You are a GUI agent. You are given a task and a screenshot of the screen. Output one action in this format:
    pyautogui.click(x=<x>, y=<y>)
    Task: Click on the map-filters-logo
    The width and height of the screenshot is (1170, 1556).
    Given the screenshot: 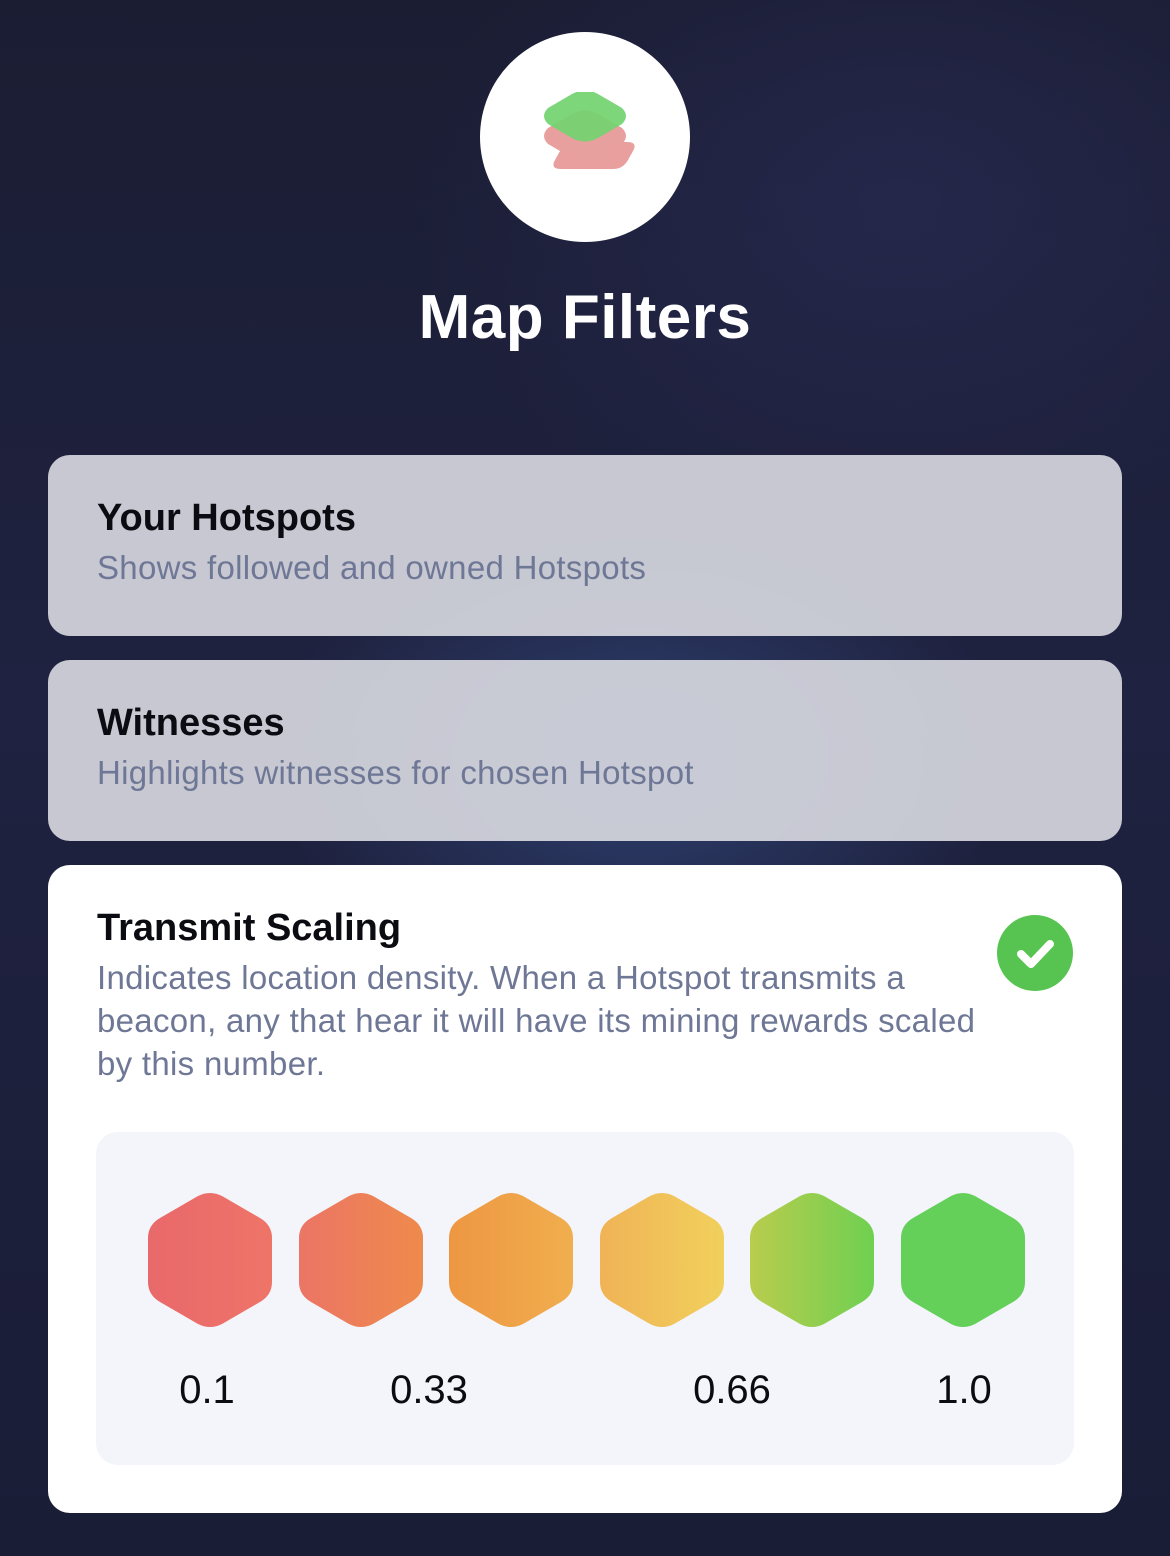 What is the action you would take?
    pyautogui.click(x=585, y=137)
    